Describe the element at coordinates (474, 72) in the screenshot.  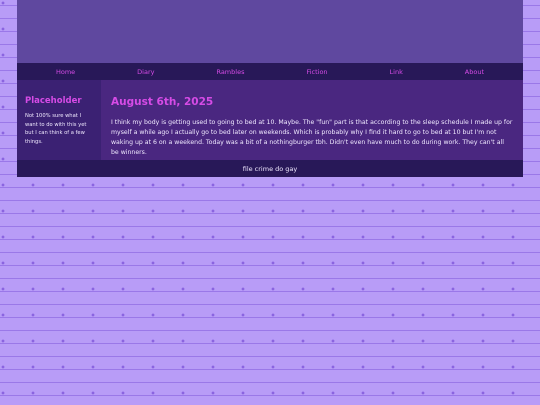
I see `nav-about-link: About` at that location.